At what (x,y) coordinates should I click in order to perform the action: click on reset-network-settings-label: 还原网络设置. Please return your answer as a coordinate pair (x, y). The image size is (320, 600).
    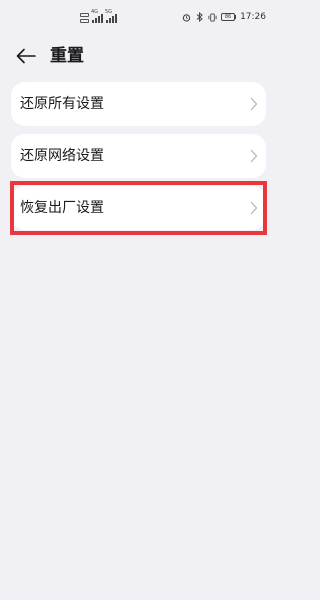
    Looking at the image, I should click on (62, 156).